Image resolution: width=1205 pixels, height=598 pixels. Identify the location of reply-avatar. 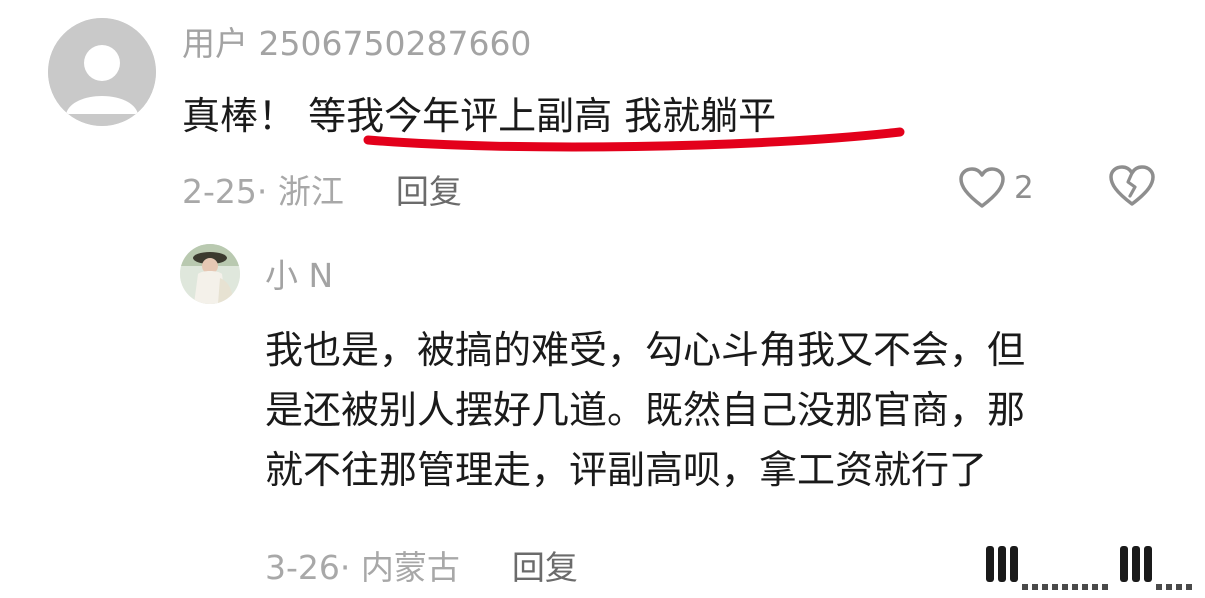
(210, 274).